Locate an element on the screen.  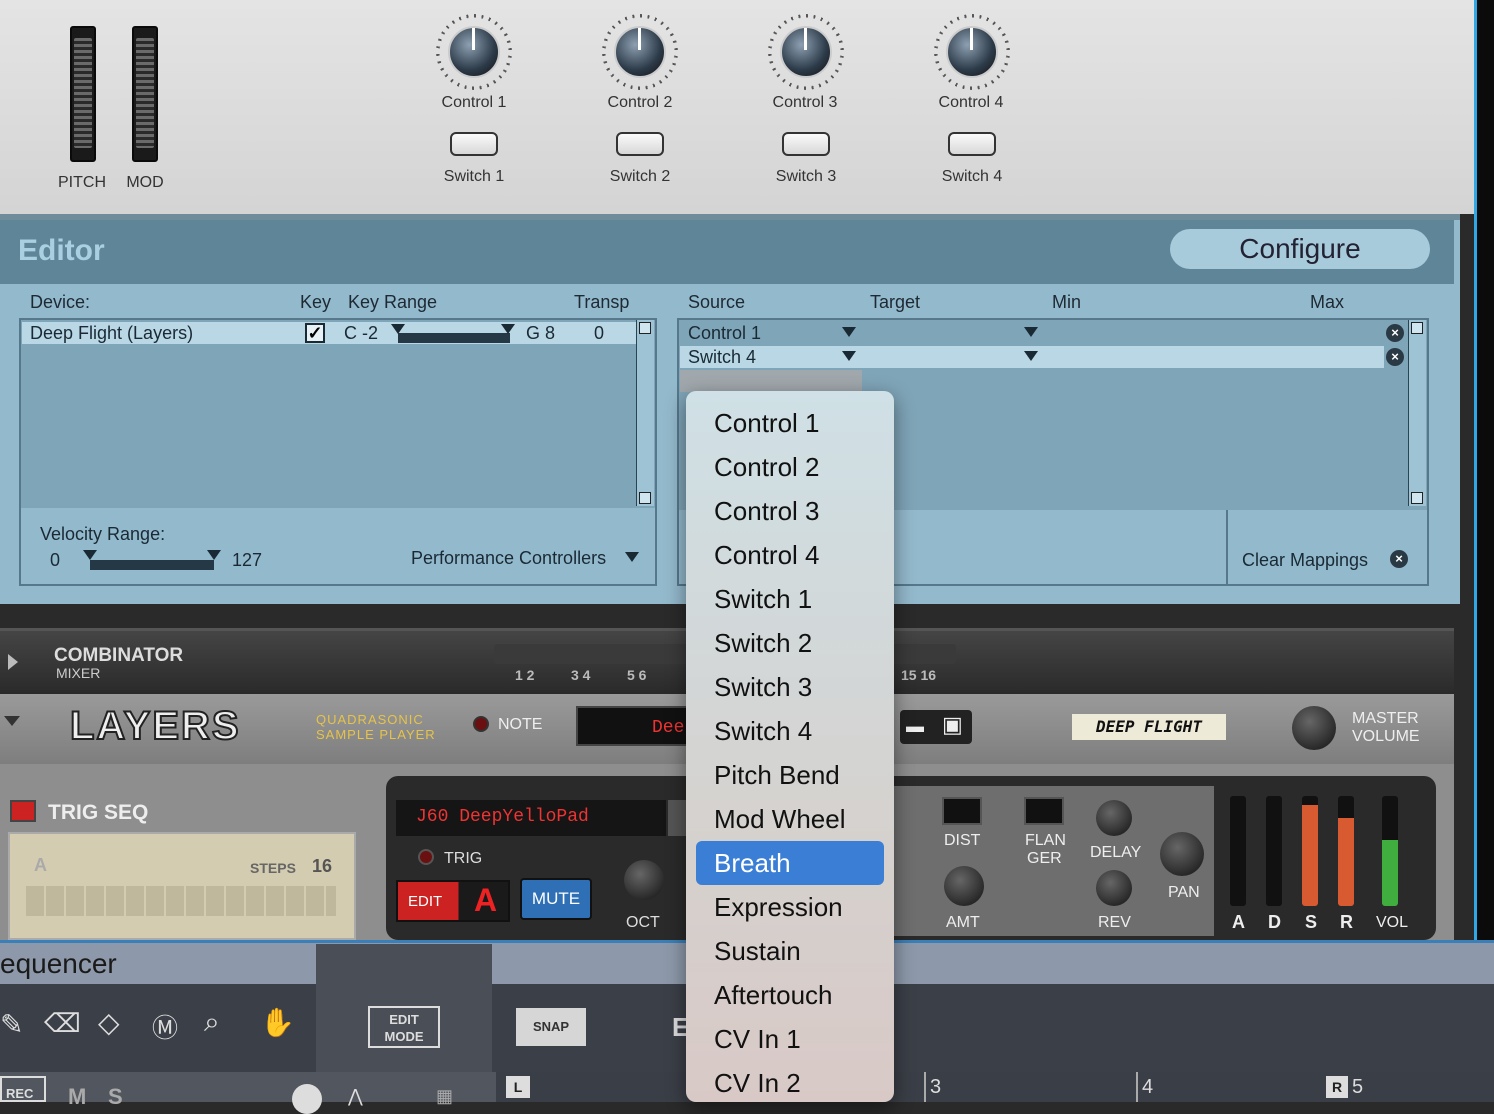
menu-item-control-3: Control 3 is located at coordinates (790, 511).